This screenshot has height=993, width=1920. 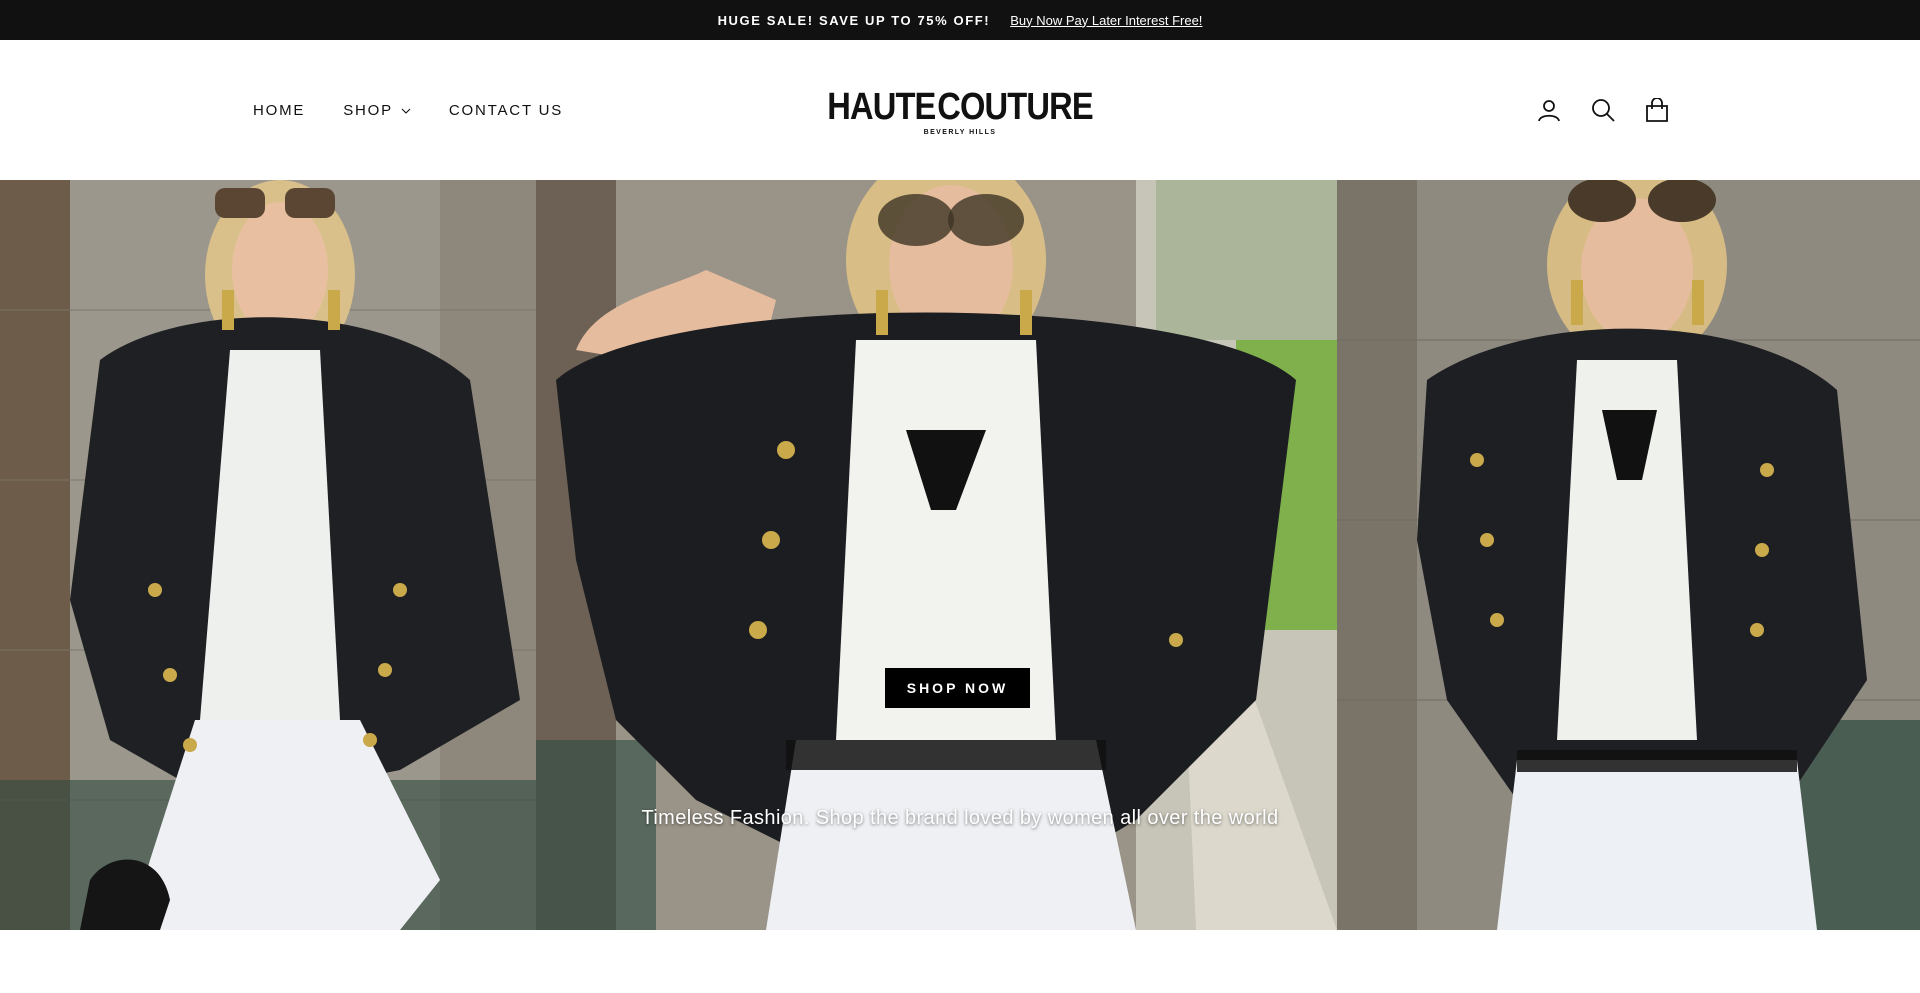 I want to click on search-button, so click(x=1603, y=110).